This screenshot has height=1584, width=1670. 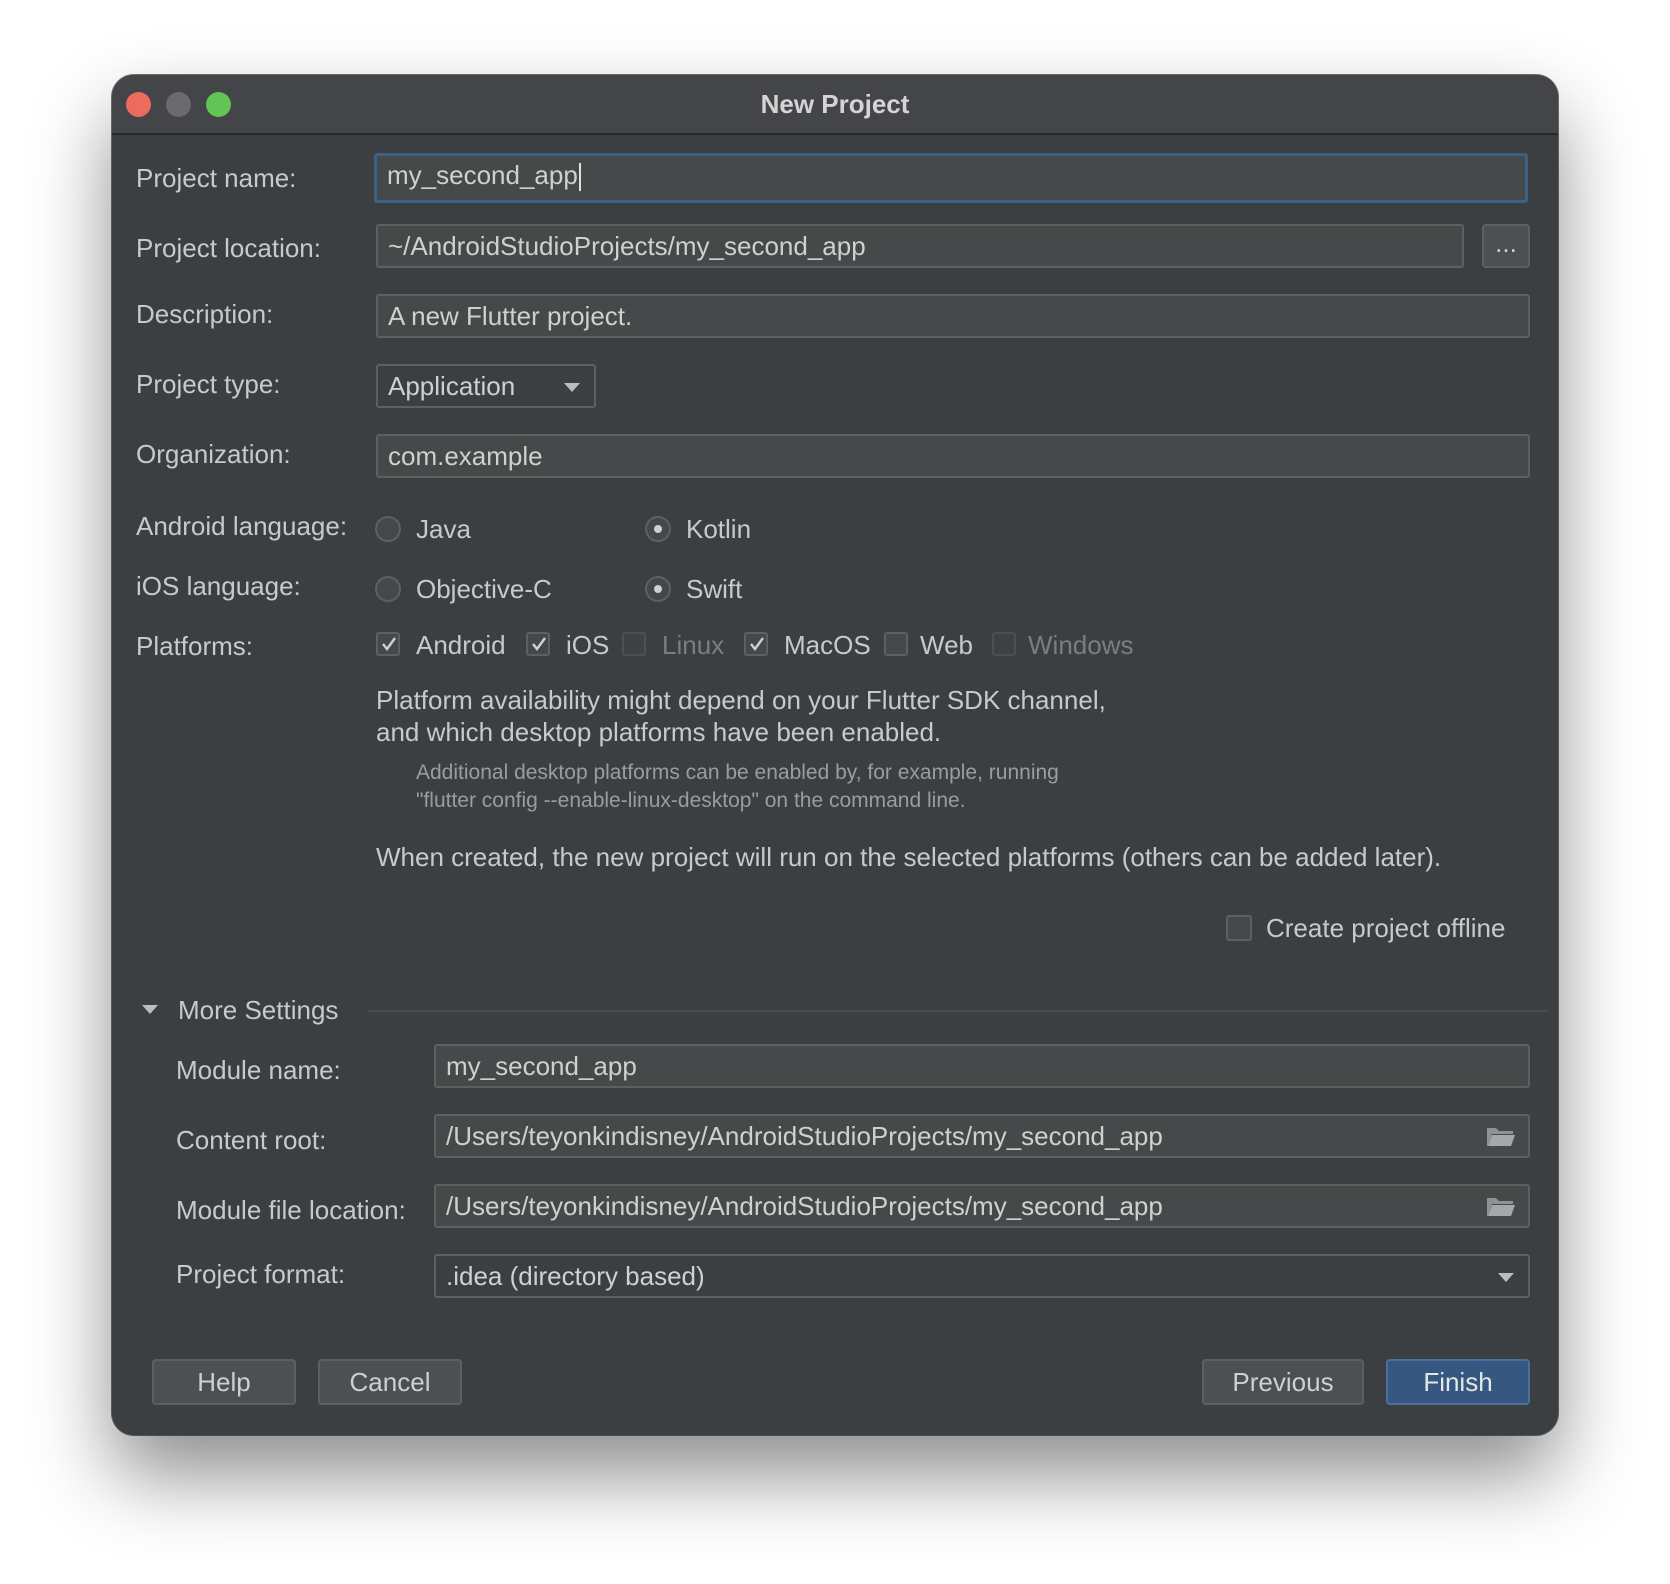 What do you see at coordinates (1239, 928) in the screenshot?
I see `checkbox-create-offline` at bounding box center [1239, 928].